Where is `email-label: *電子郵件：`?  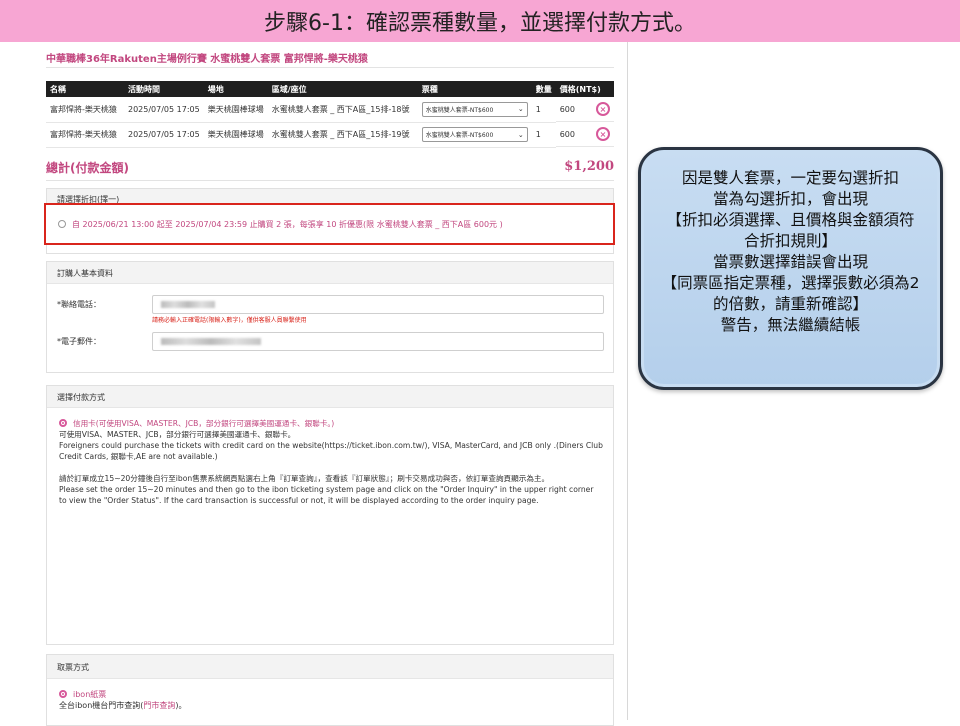 email-label: *電子郵件： is located at coordinates (79, 341).